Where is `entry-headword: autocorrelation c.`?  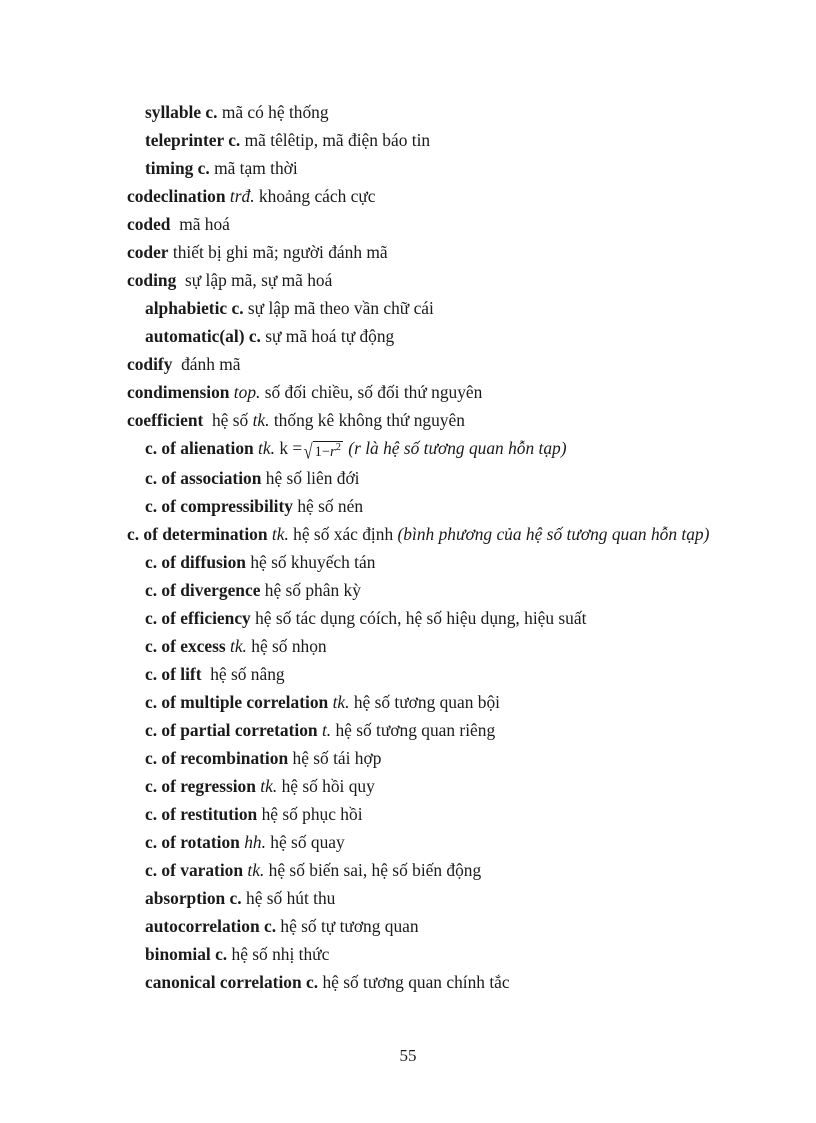 entry-headword: autocorrelation c. is located at coordinates (211, 925).